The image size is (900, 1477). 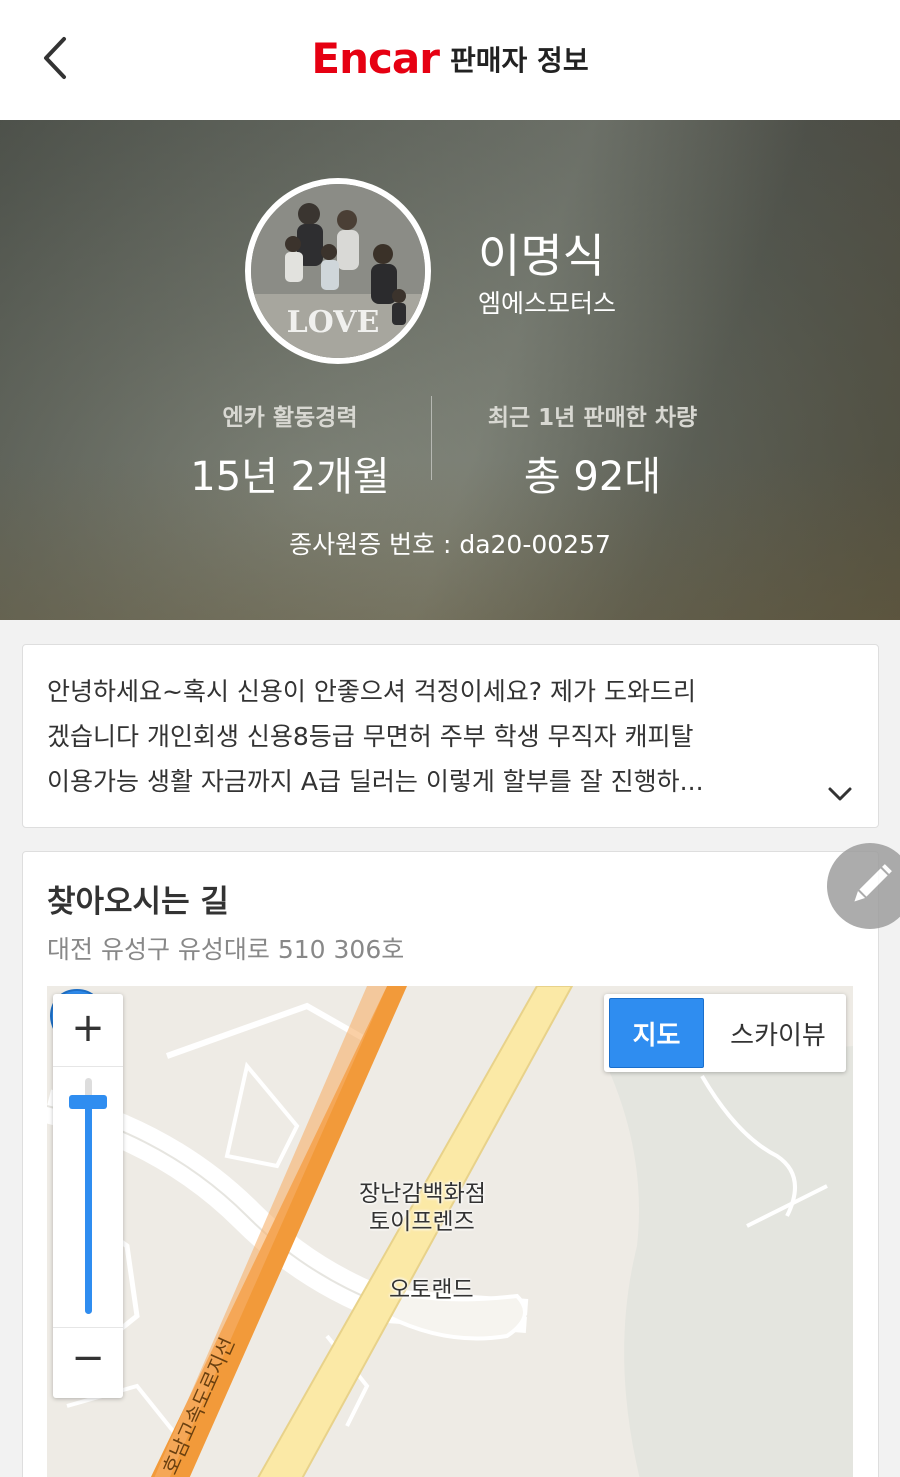 I want to click on map-type-map-button: 지도, so click(x=656, y=1033).